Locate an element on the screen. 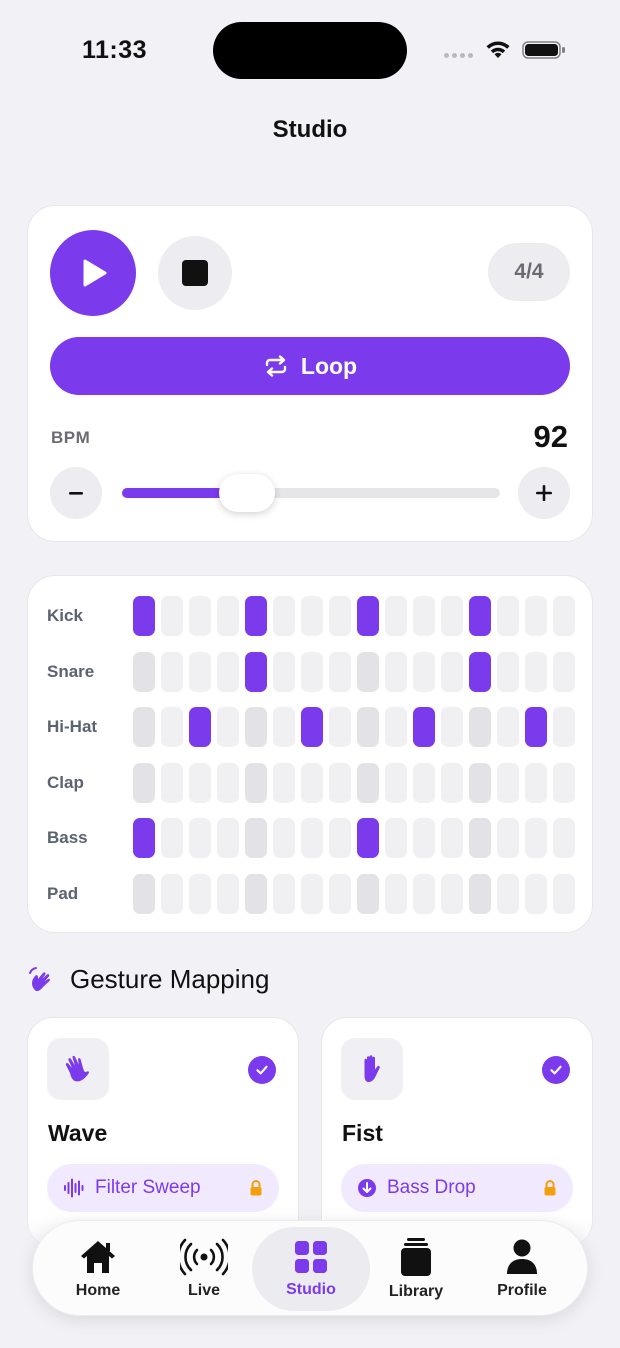  loop-button: Loop is located at coordinates (310, 366).